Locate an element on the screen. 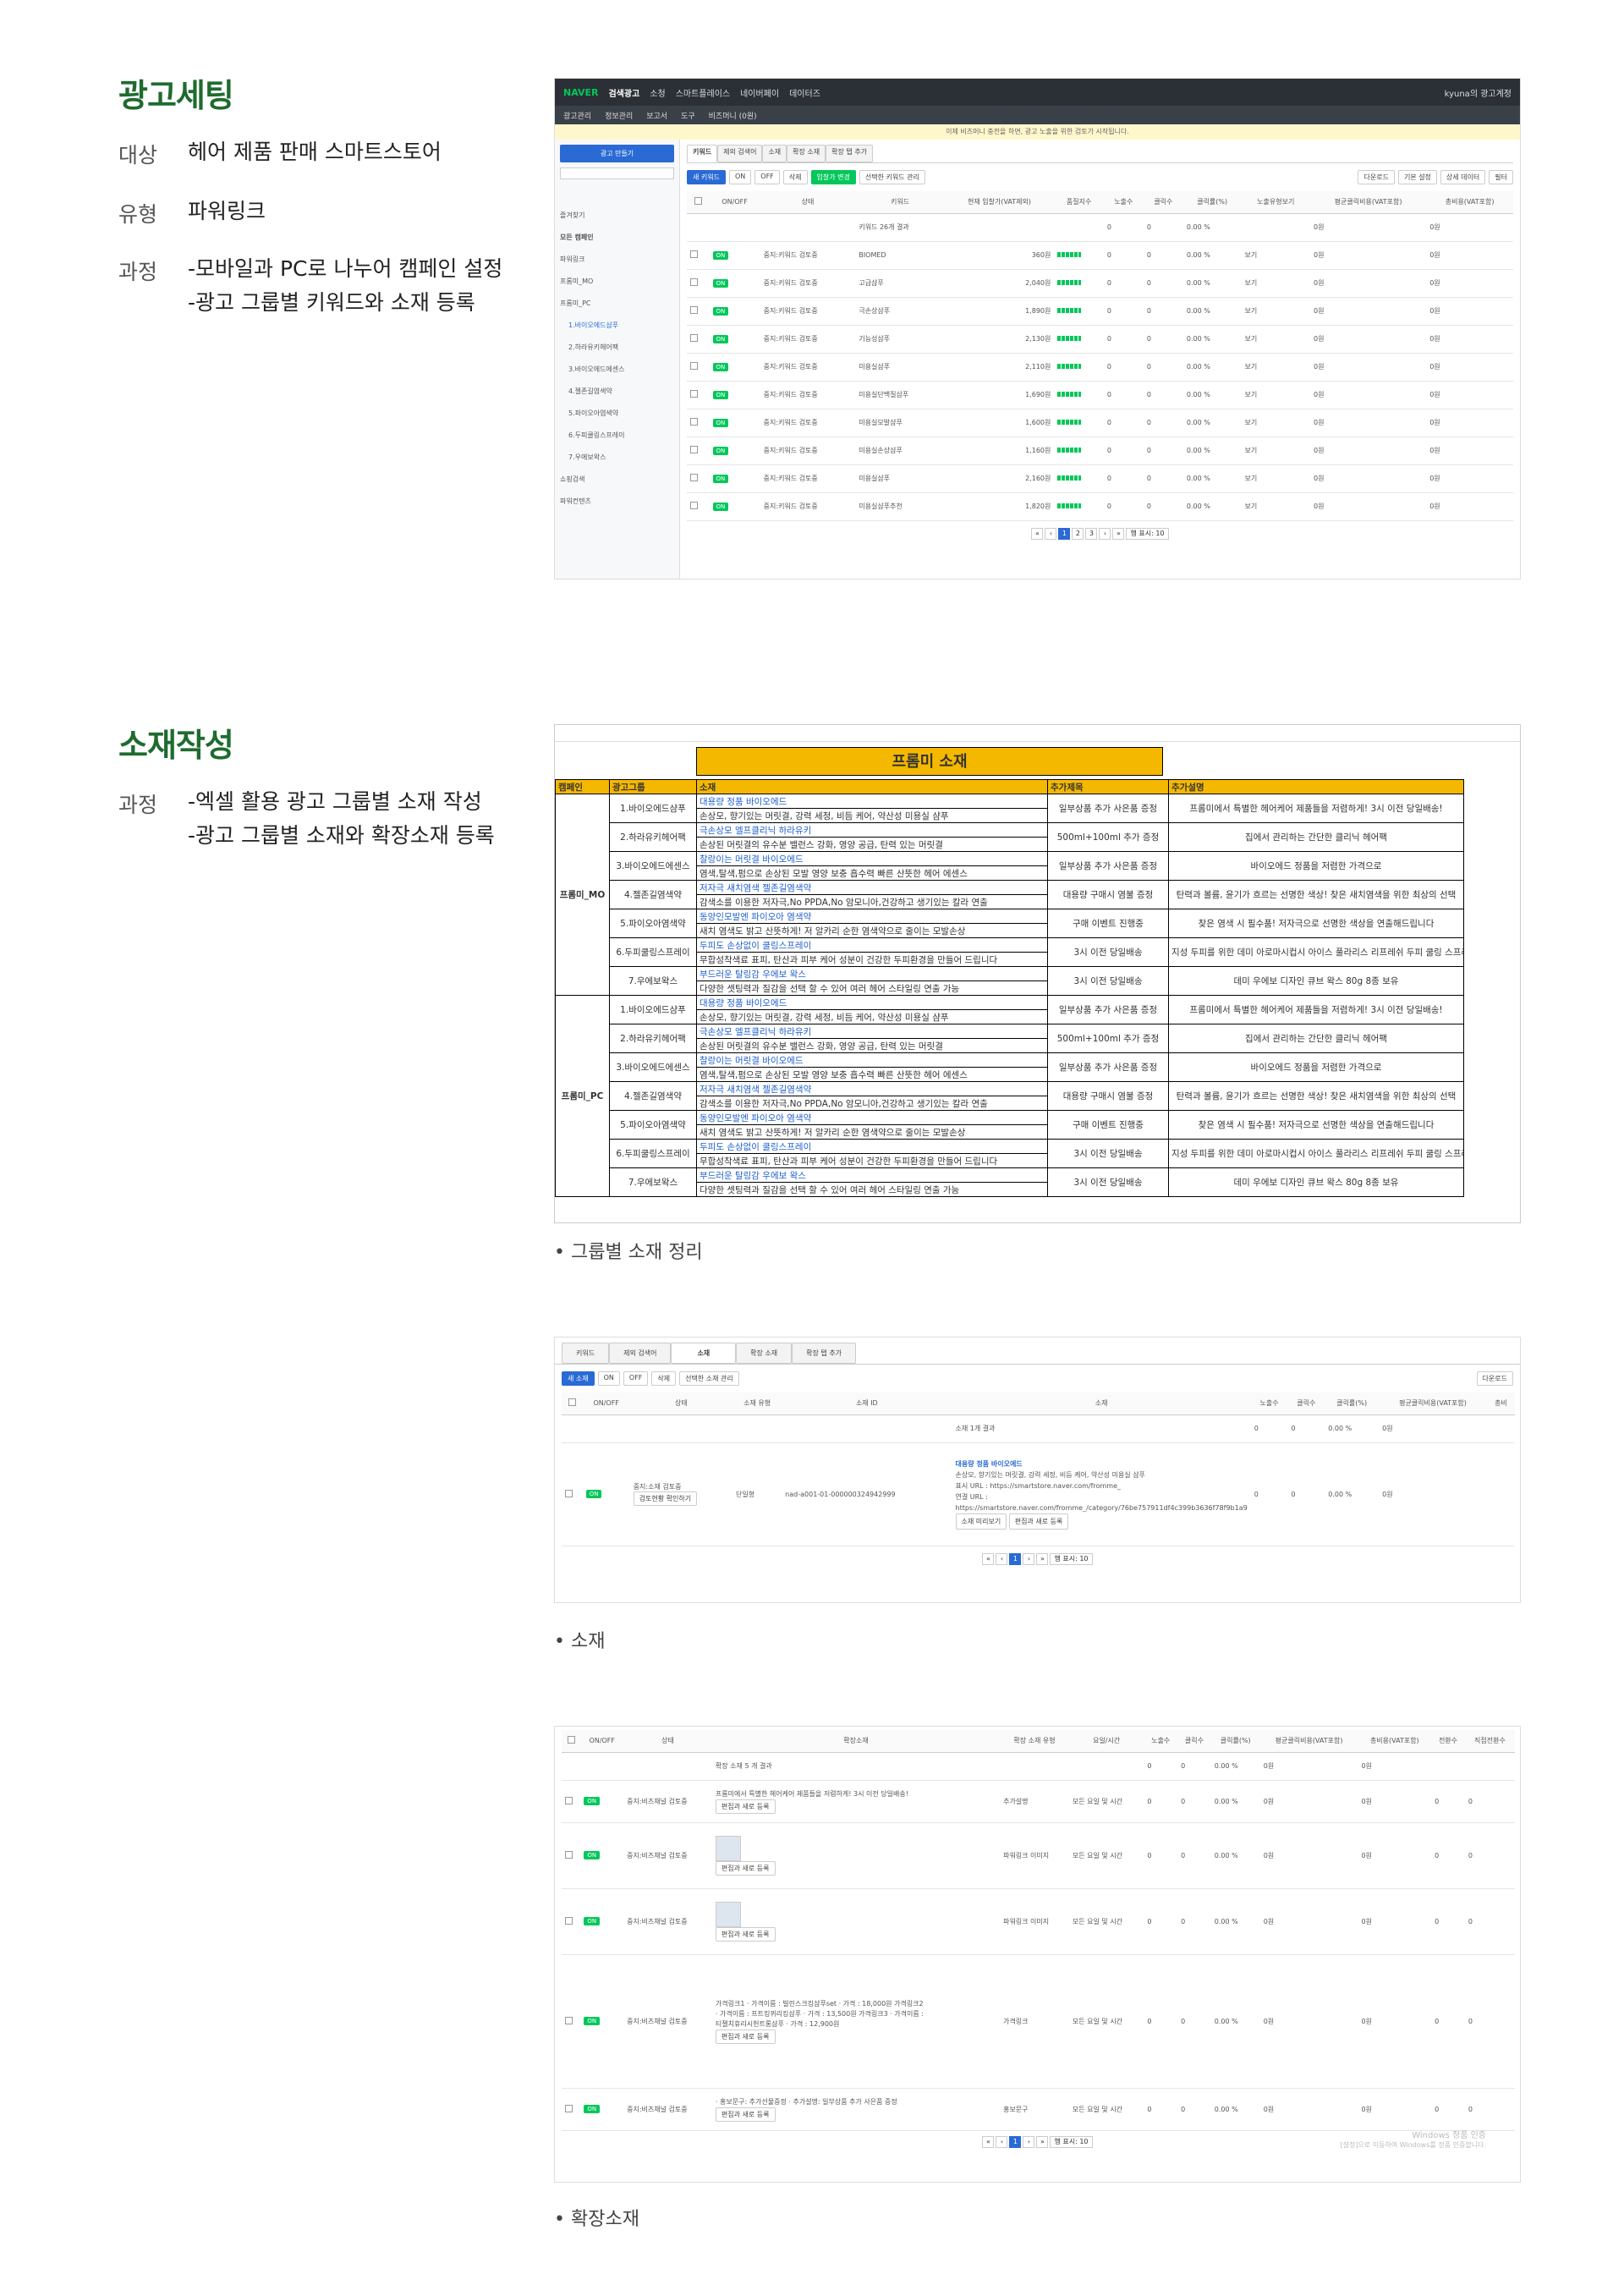 The height and width of the screenshot is (2285, 1624). col-header: 상태 is located at coordinates (808, 202).